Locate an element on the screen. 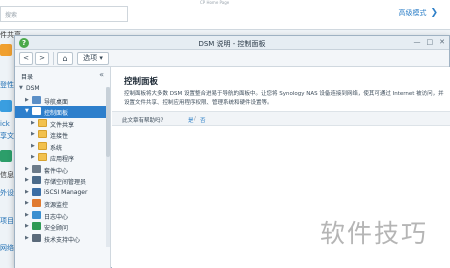  tree-item-label: 套件中心 is located at coordinates (56, 171).